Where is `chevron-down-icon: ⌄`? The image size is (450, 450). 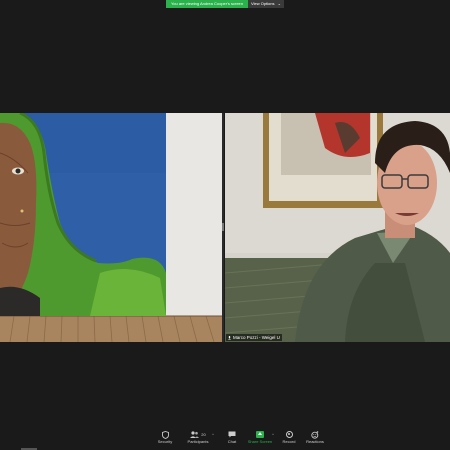
chevron-down-icon: ⌄ is located at coordinates (279, 3).